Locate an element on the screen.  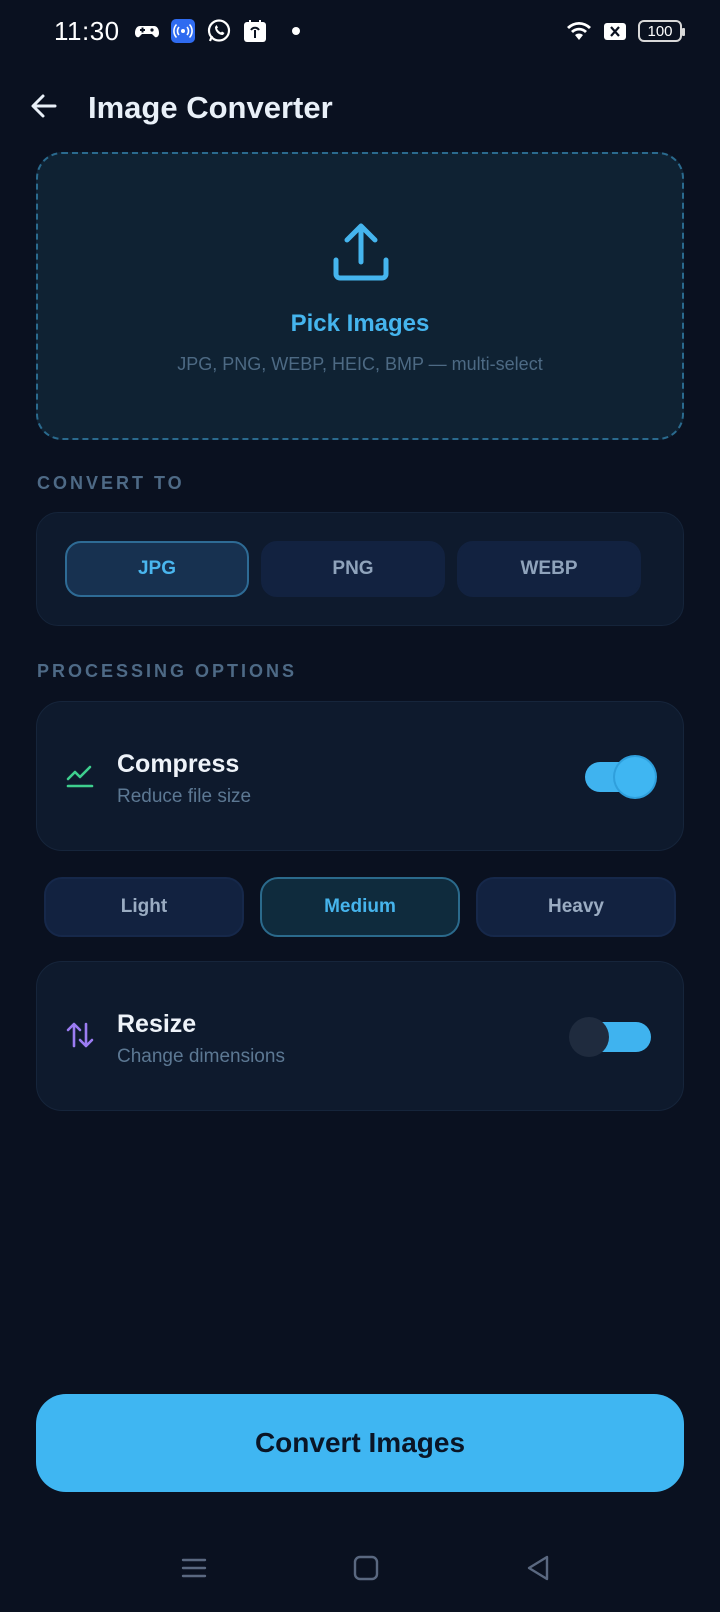
wifi-icon is located at coordinates (579, 31).